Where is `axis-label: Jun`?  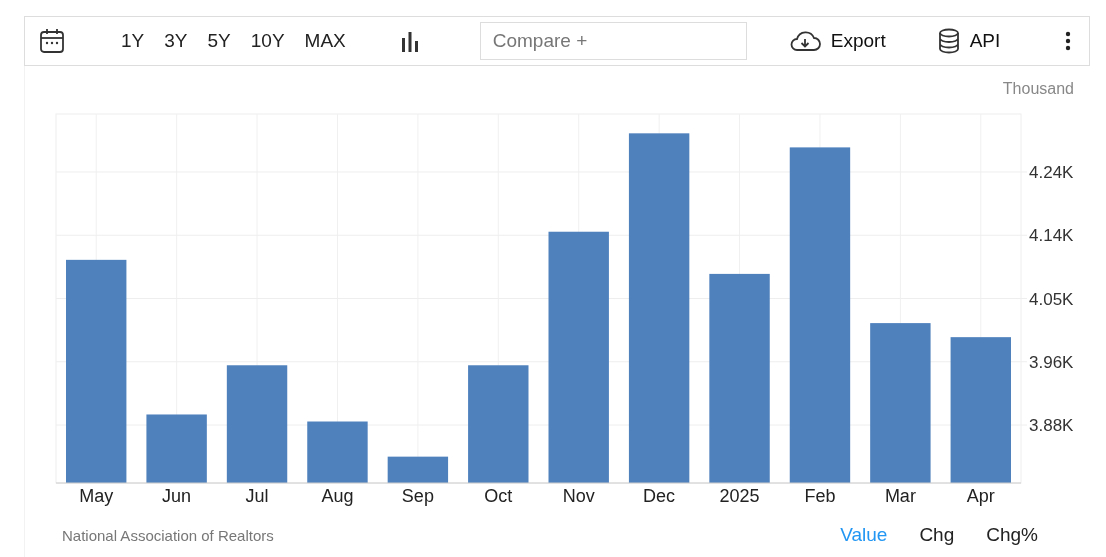 axis-label: Jun is located at coordinates (177, 496).